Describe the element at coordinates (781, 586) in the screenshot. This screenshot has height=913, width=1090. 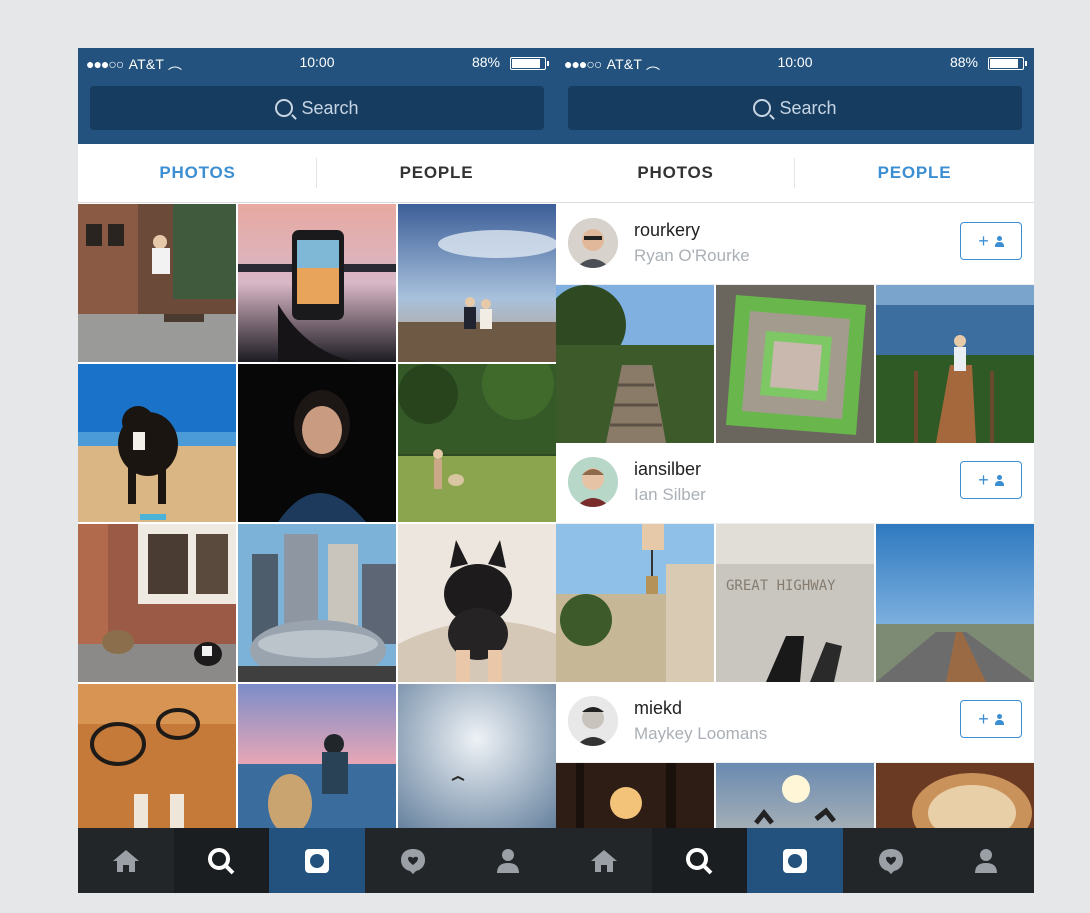
I see `great-highway-text: GREAT HIGHWAY` at that location.